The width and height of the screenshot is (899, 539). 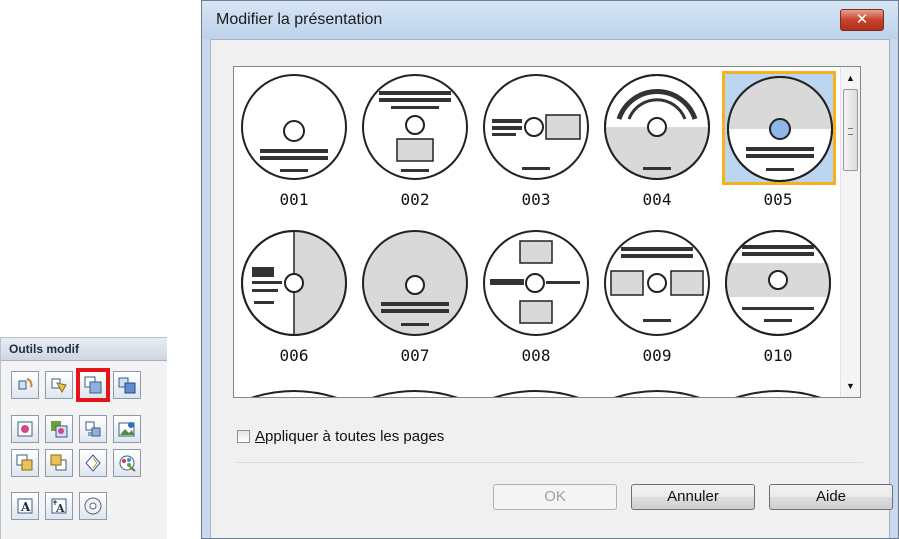 I want to click on text-icon: A, so click(x=25, y=506).